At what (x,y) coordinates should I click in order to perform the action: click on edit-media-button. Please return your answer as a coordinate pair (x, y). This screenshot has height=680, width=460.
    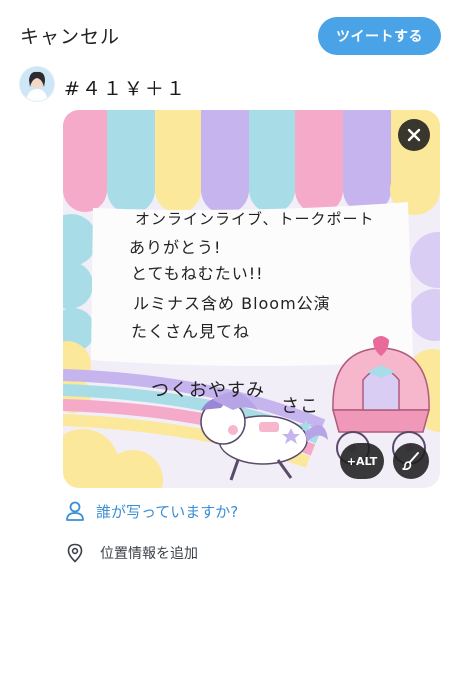
    Looking at the image, I should click on (411, 461).